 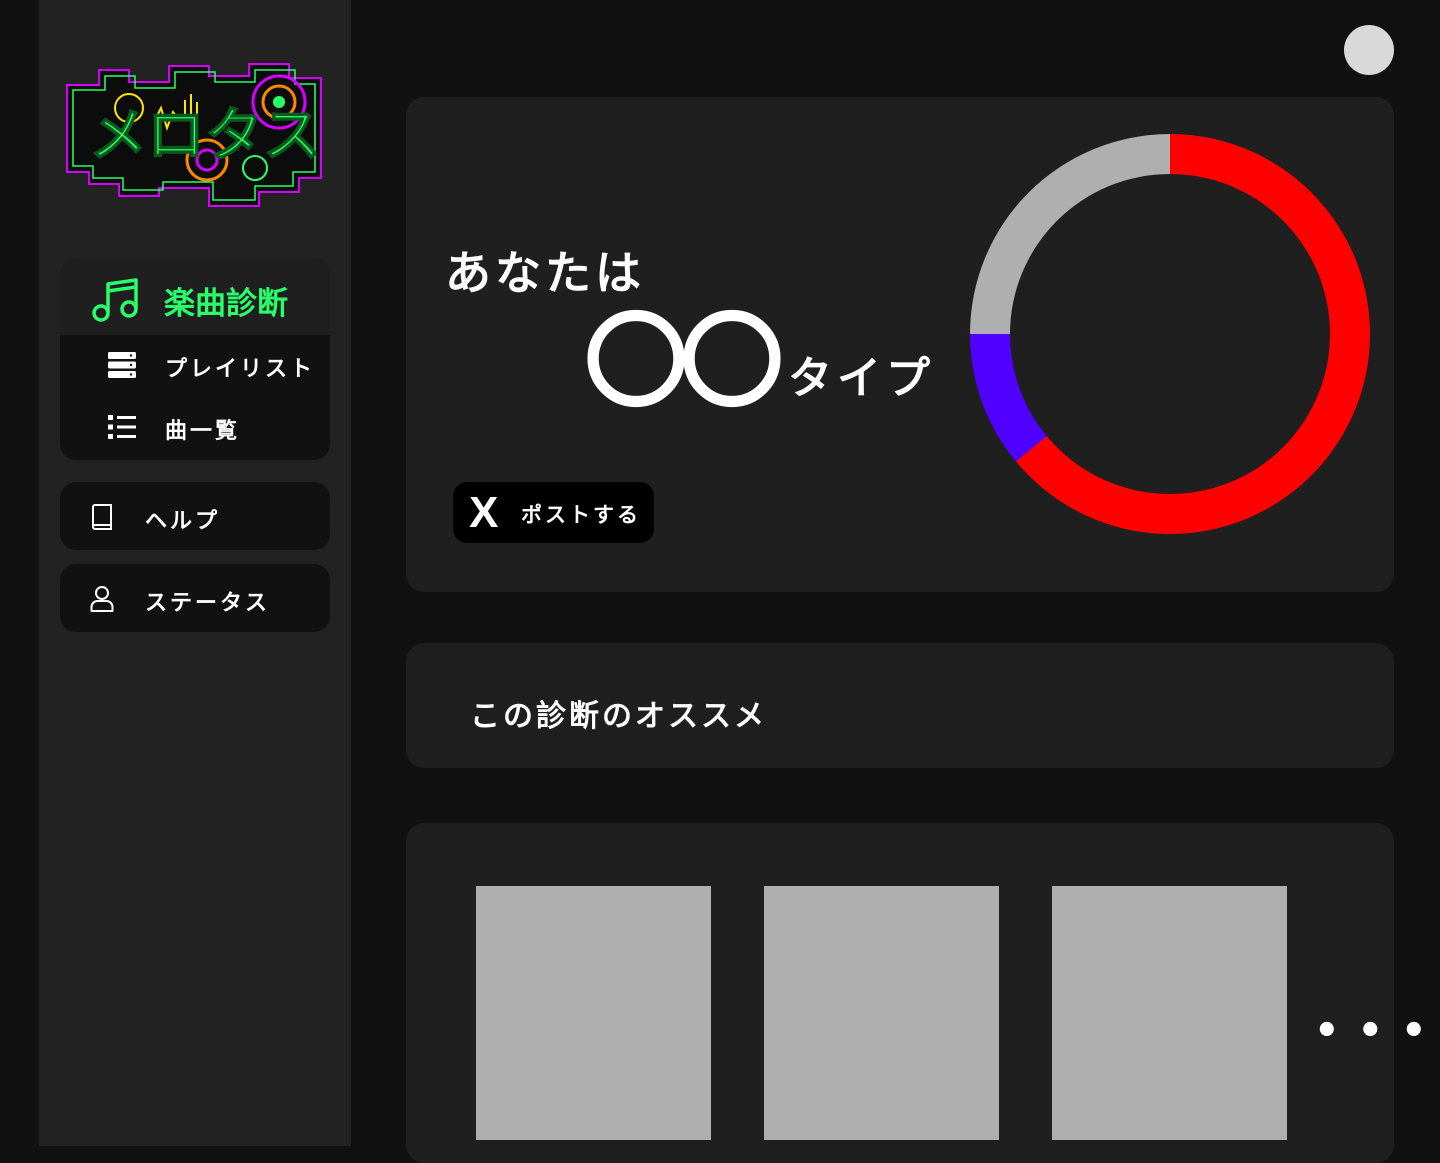 What do you see at coordinates (122, 427) in the screenshot?
I see `list-icon` at bounding box center [122, 427].